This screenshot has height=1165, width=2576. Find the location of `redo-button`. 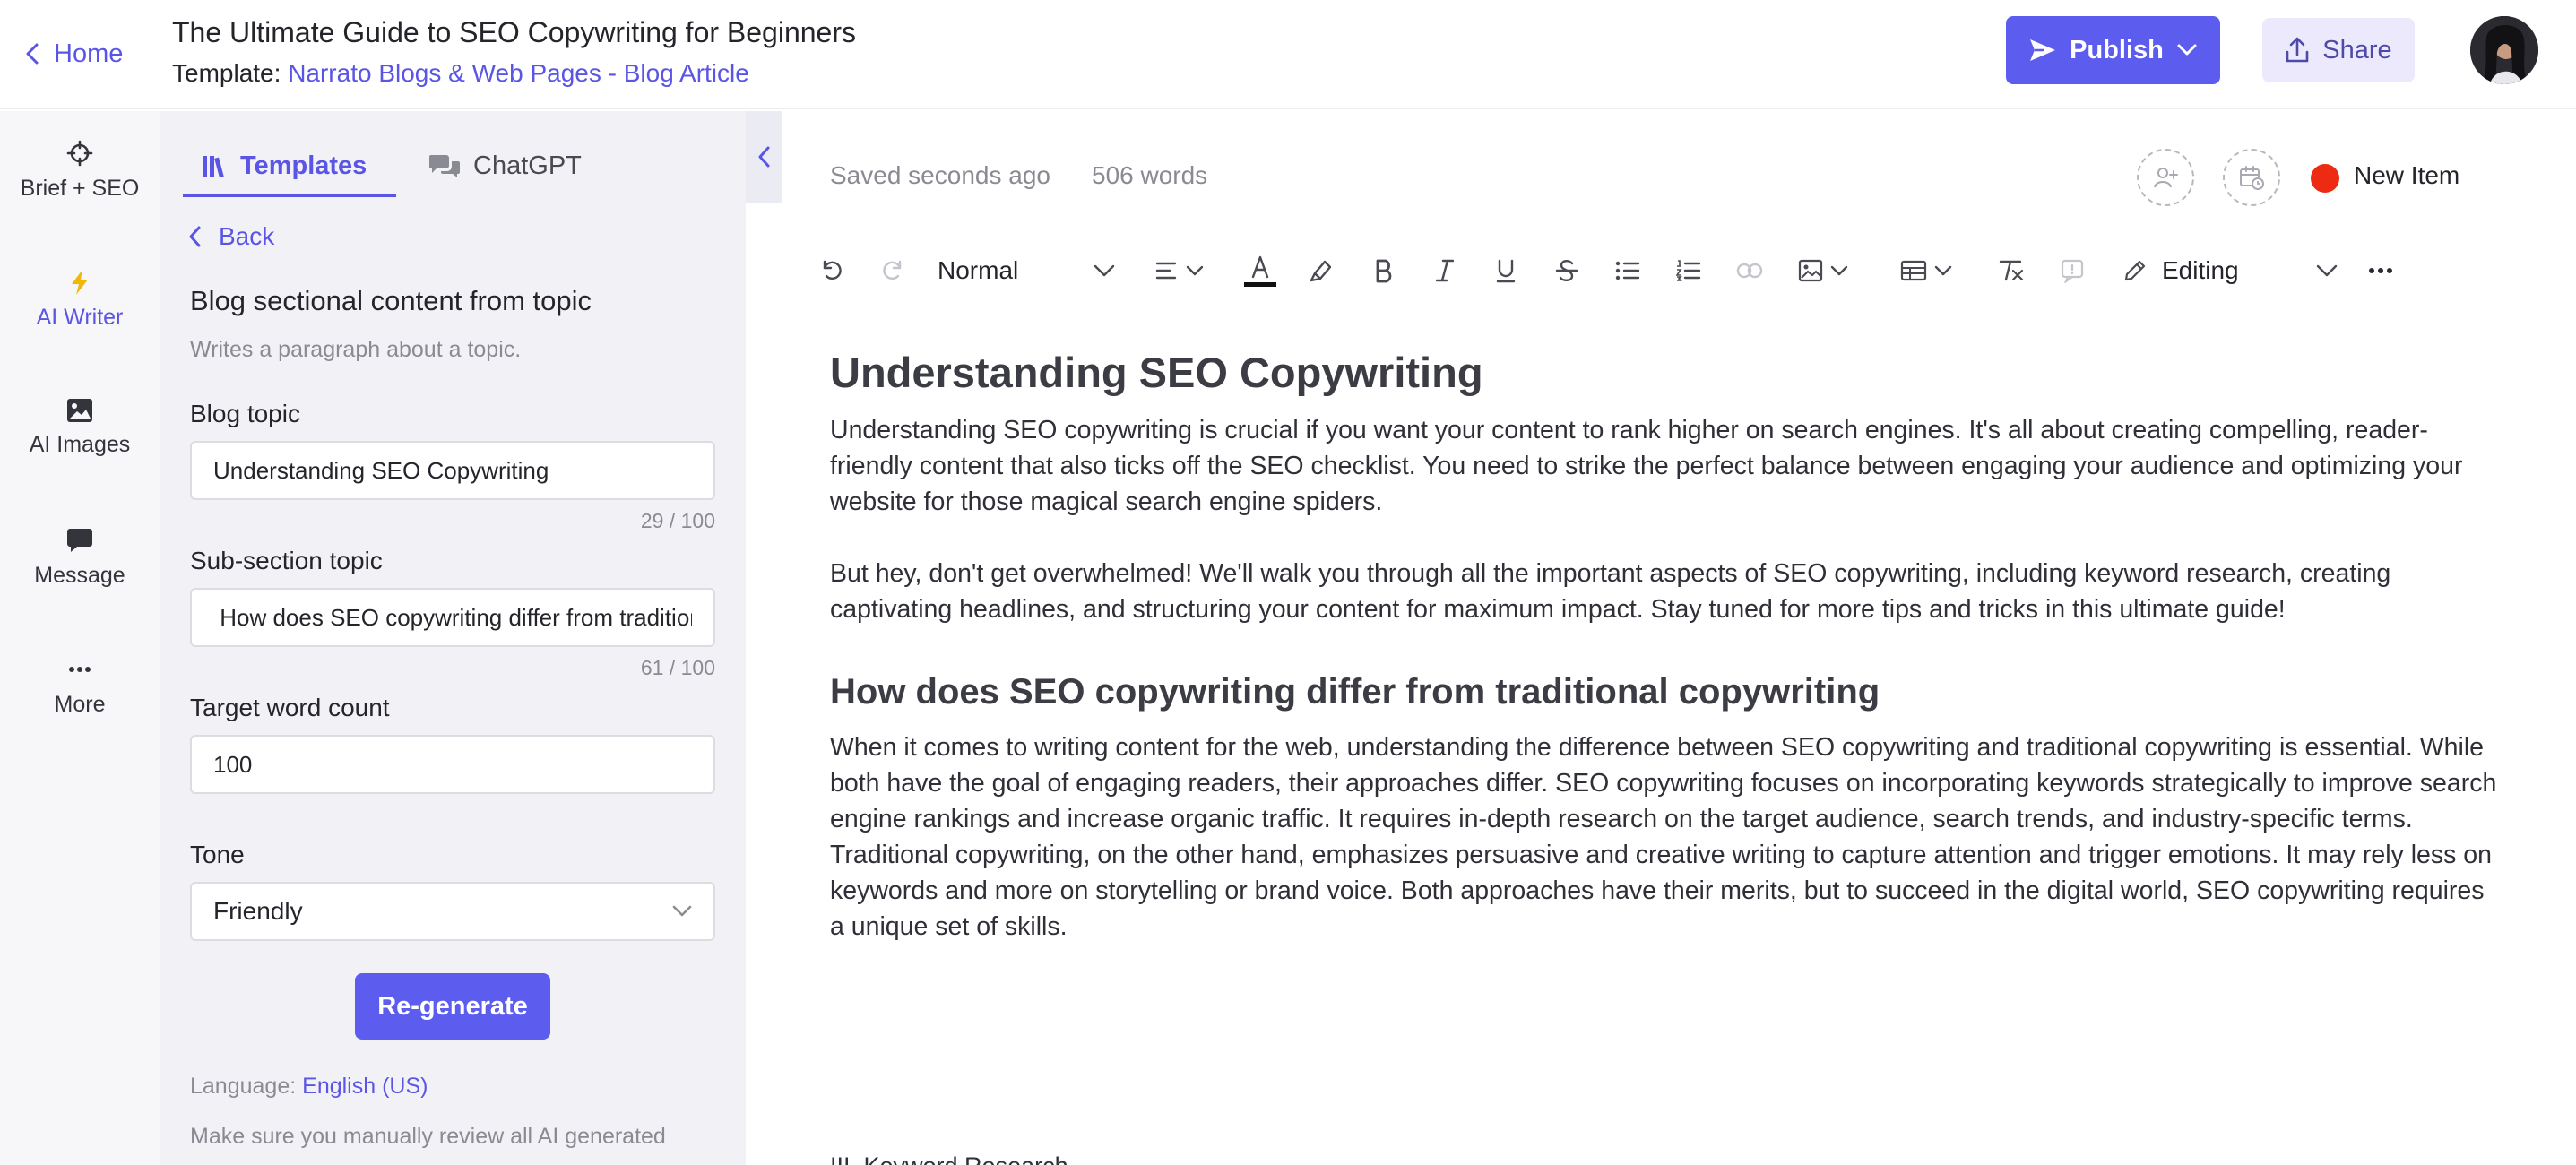

redo-button is located at coordinates (893, 271).